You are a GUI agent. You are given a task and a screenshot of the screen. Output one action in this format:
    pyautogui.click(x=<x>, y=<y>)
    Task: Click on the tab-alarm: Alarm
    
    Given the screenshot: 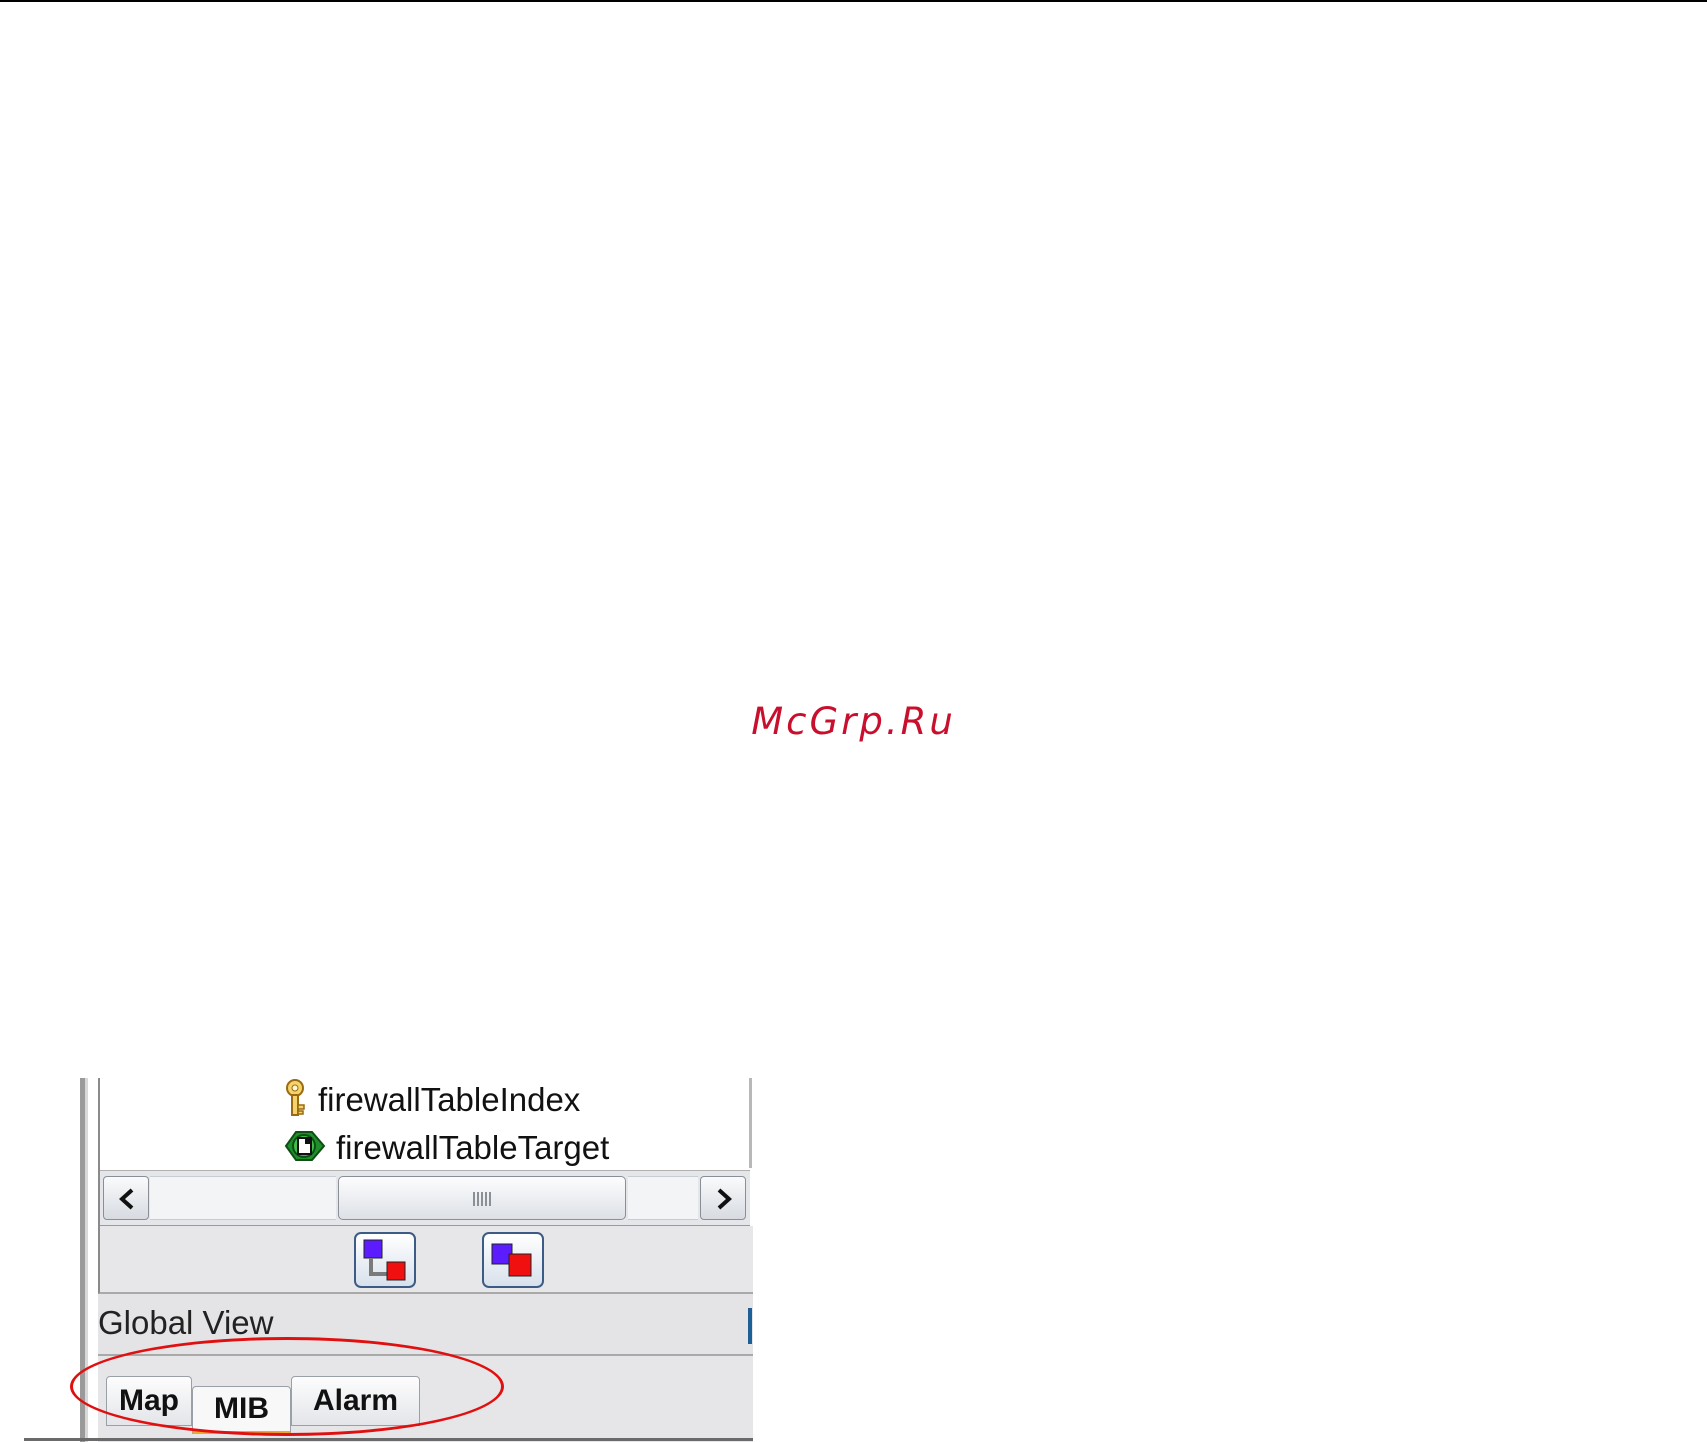 What is the action you would take?
    pyautogui.click(x=355, y=1401)
    